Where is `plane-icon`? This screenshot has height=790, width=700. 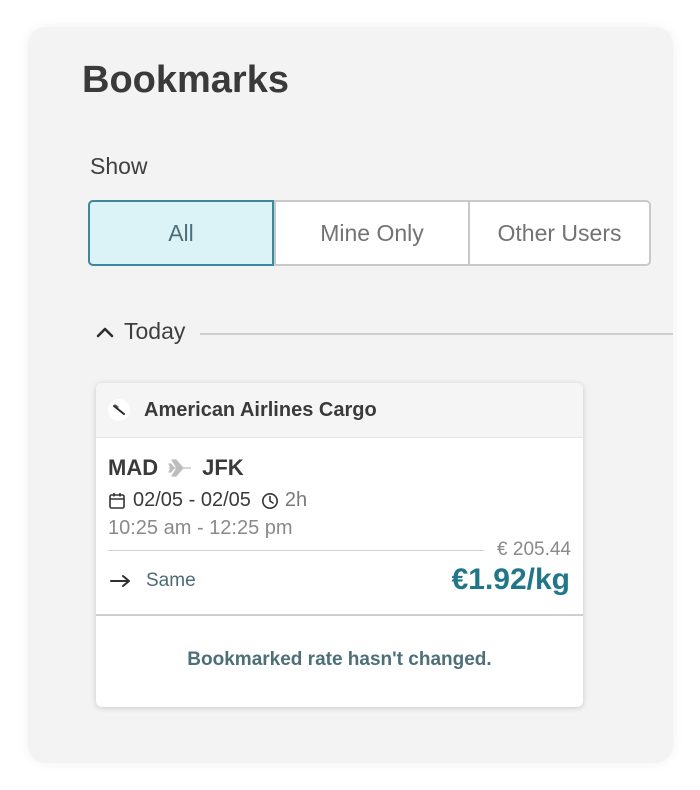 plane-icon is located at coordinates (180, 468).